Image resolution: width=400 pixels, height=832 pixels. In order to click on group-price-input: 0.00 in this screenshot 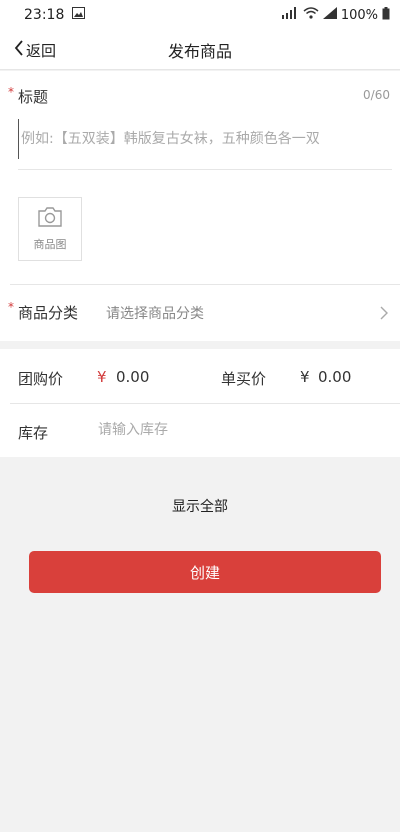, I will do `click(132, 377)`.